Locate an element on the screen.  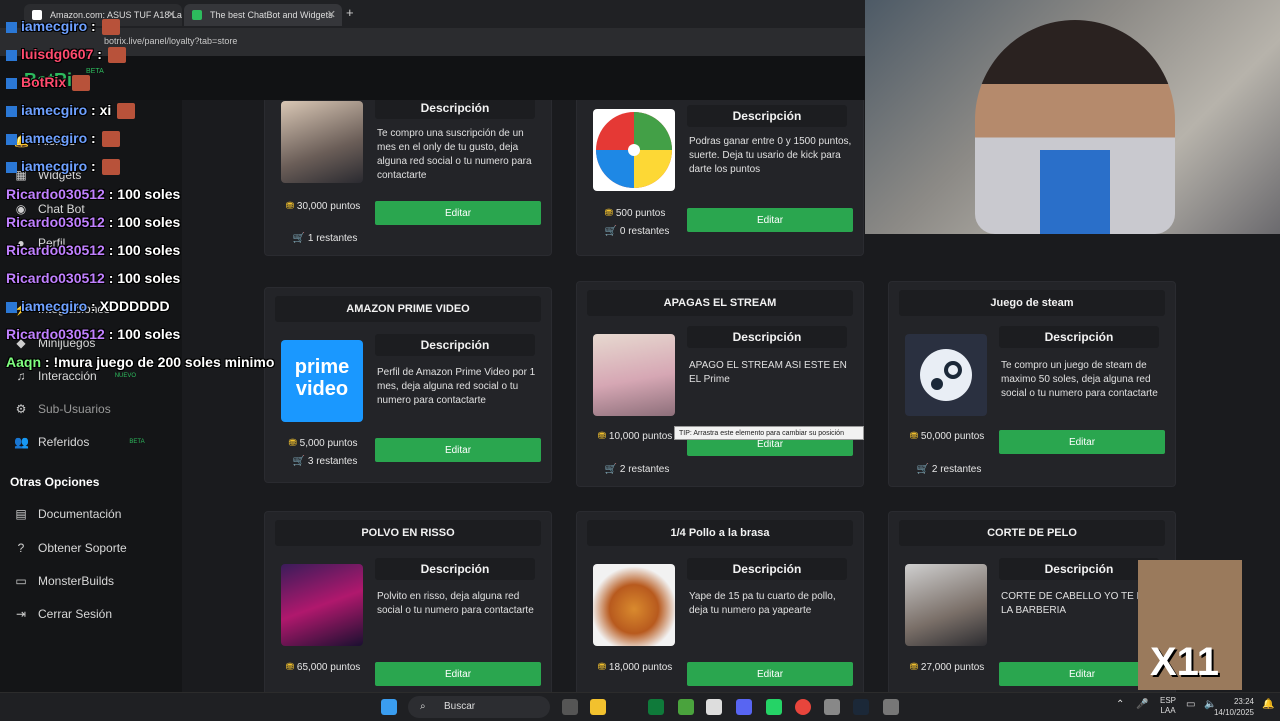
chat-text: : is located at coordinates (93, 166).